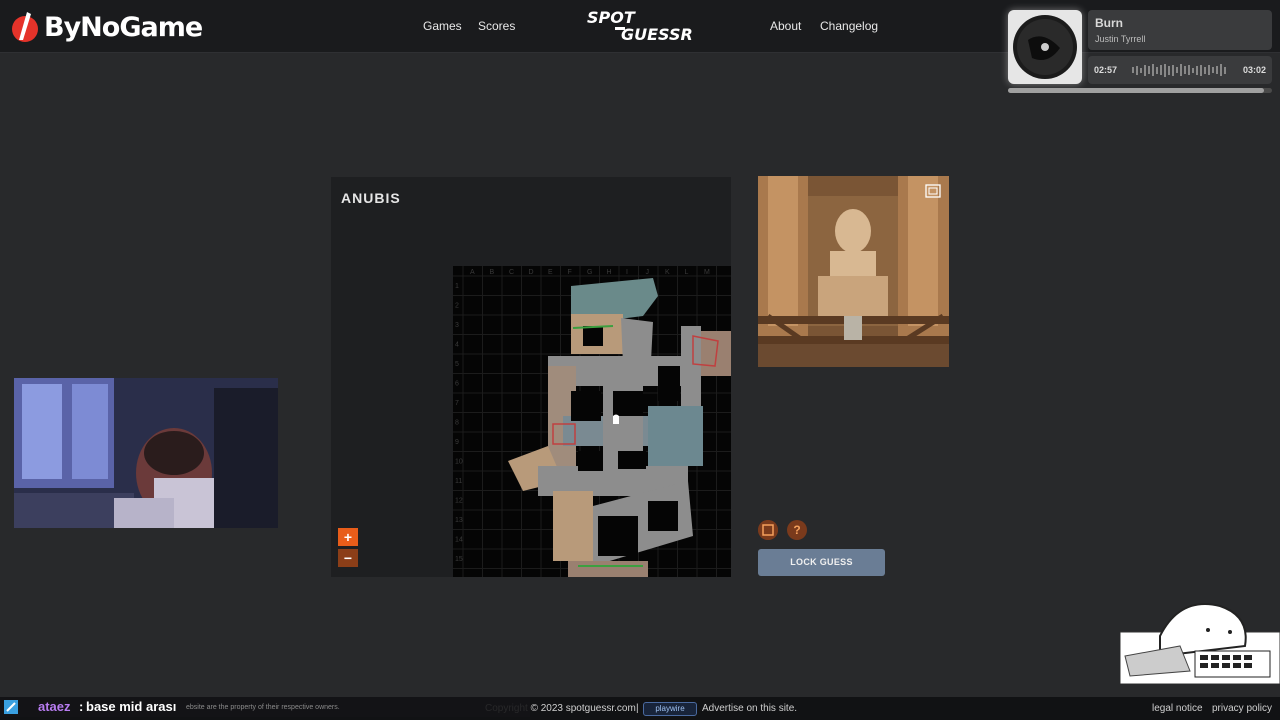 The width and height of the screenshot is (1280, 720). I want to click on radar-map-graphic: A B C D E F G H I J K L M123456789101112131415, so click(592, 421).